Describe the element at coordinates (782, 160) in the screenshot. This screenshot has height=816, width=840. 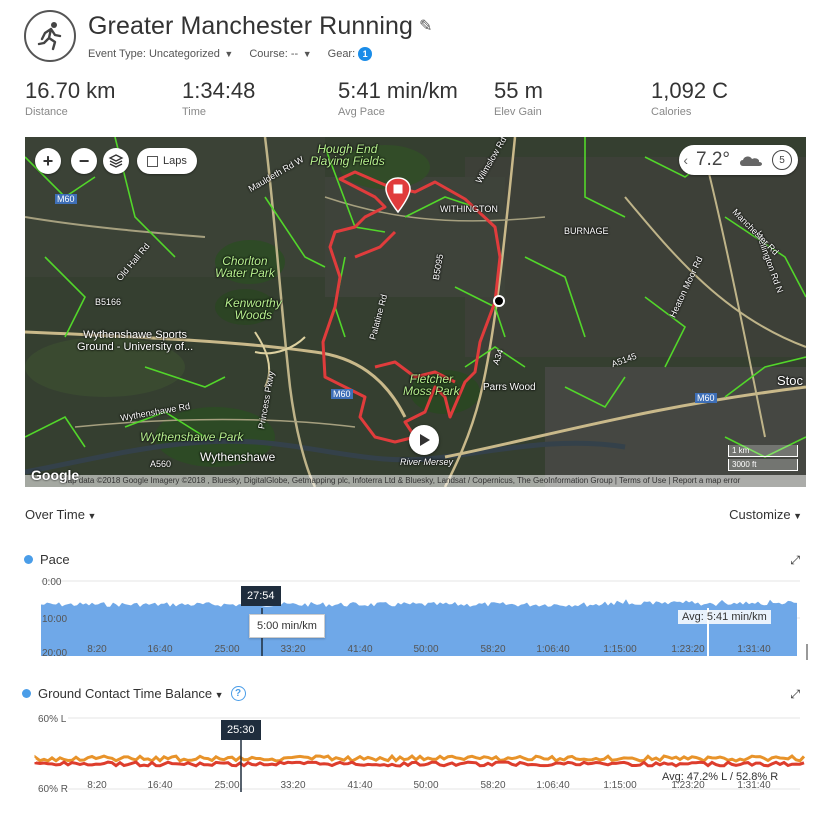
I see `timer-icon: 5` at that location.